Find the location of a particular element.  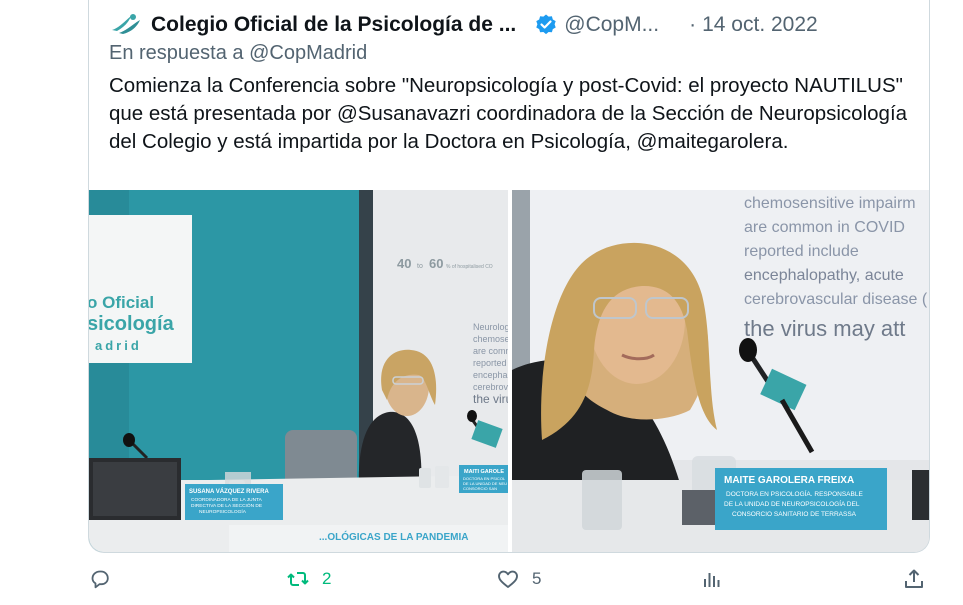

svg-text: MAITI GAROLE is located at coordinates (484, 472).